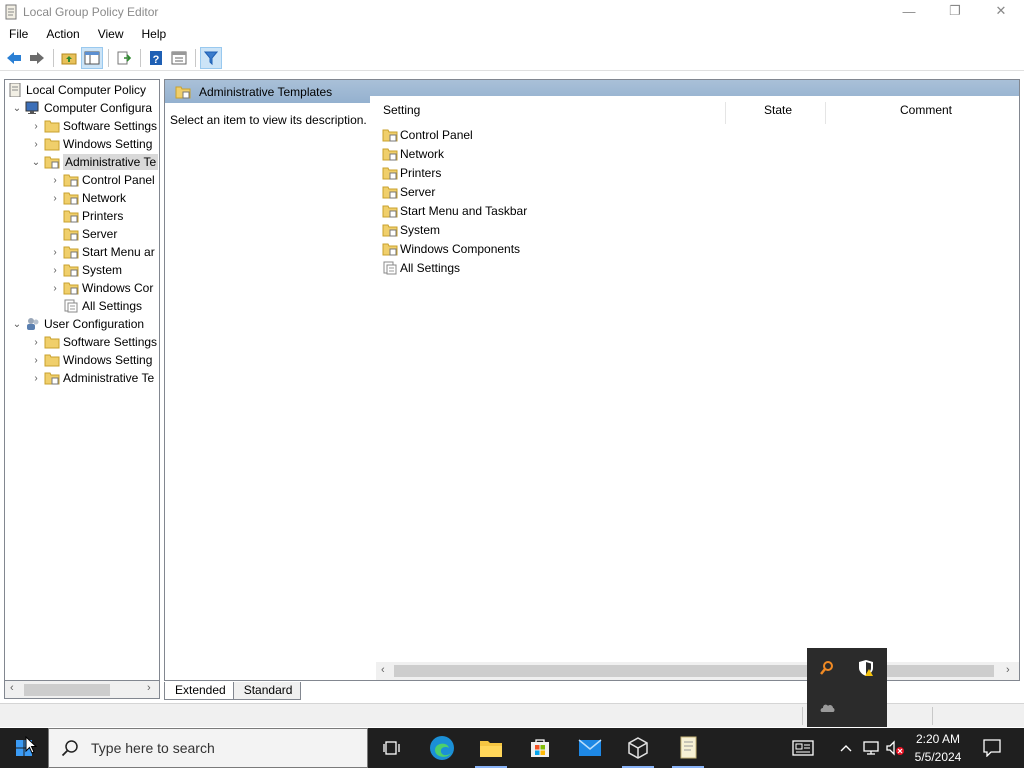 The width and height of the screenshot is (1024, 768). Describe the element at coordinates (871, 748) in the screenshot. I see `network-tray-button` at that location.